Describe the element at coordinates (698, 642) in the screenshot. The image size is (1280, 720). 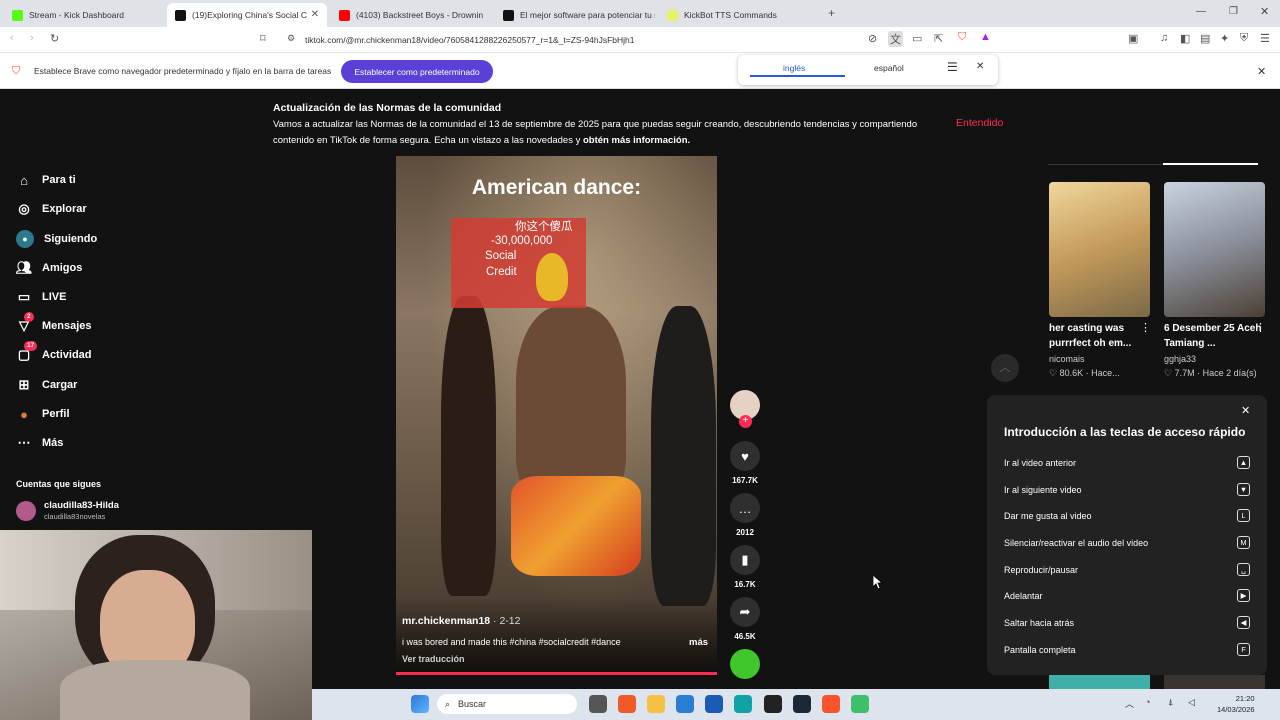
I see `caption-more-link: más` at that location.